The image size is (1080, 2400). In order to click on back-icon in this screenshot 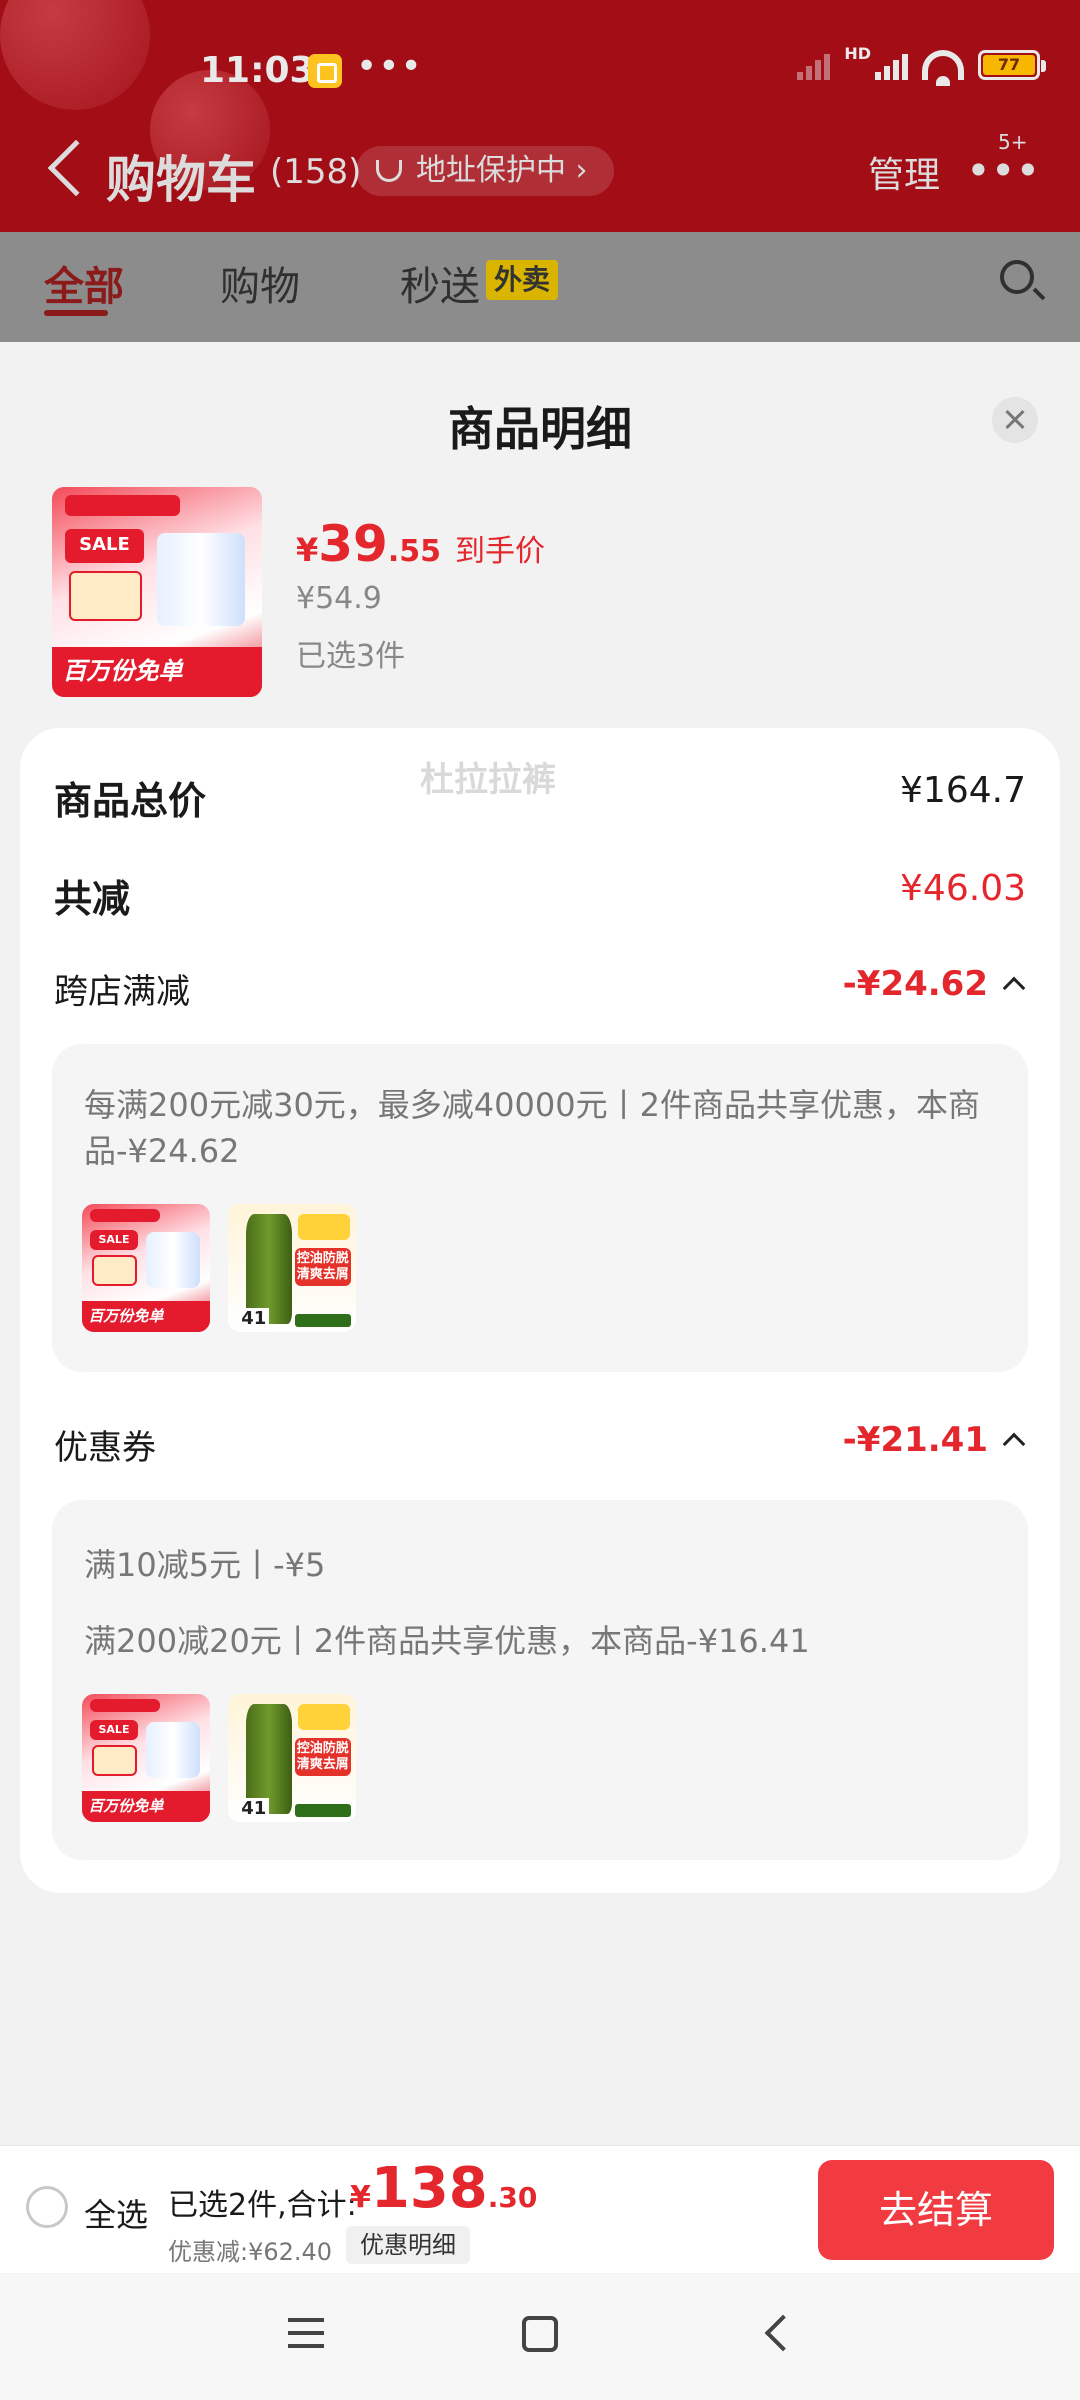, I will do `click(76, 168)`.